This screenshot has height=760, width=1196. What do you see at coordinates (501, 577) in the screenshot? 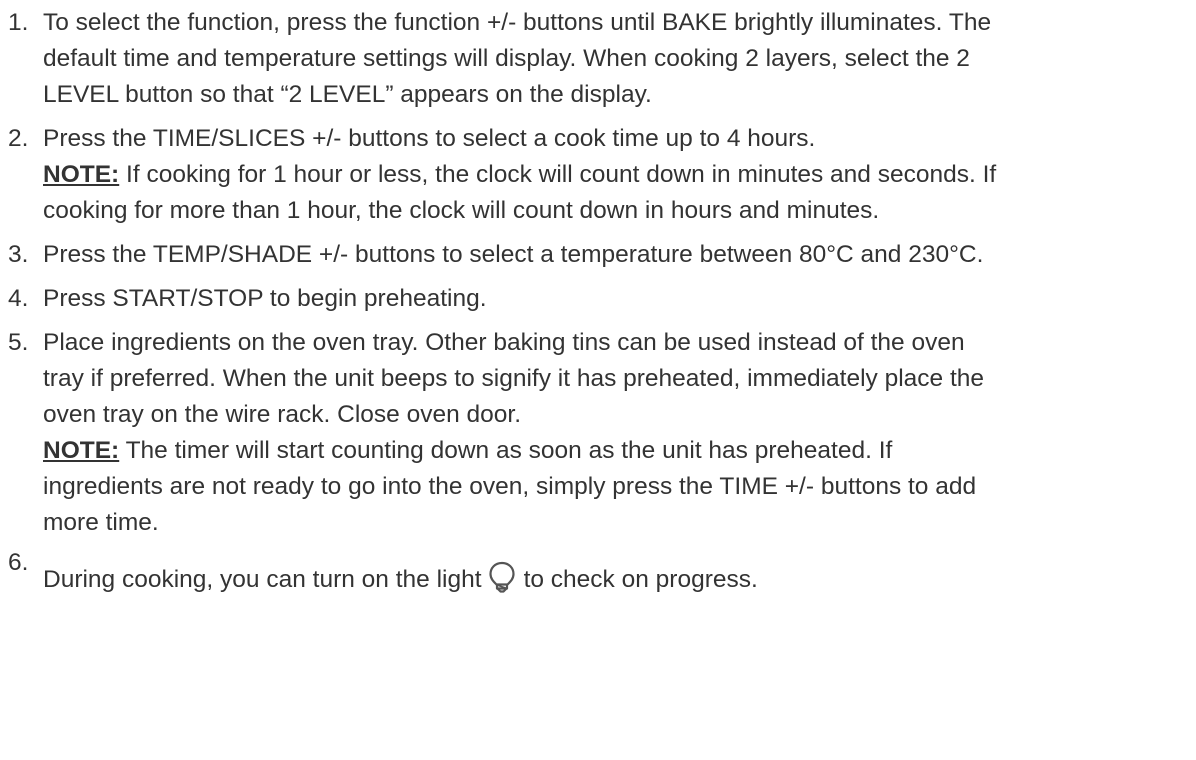
I see `lightbulb-icon` at bounding box center [501, 577].